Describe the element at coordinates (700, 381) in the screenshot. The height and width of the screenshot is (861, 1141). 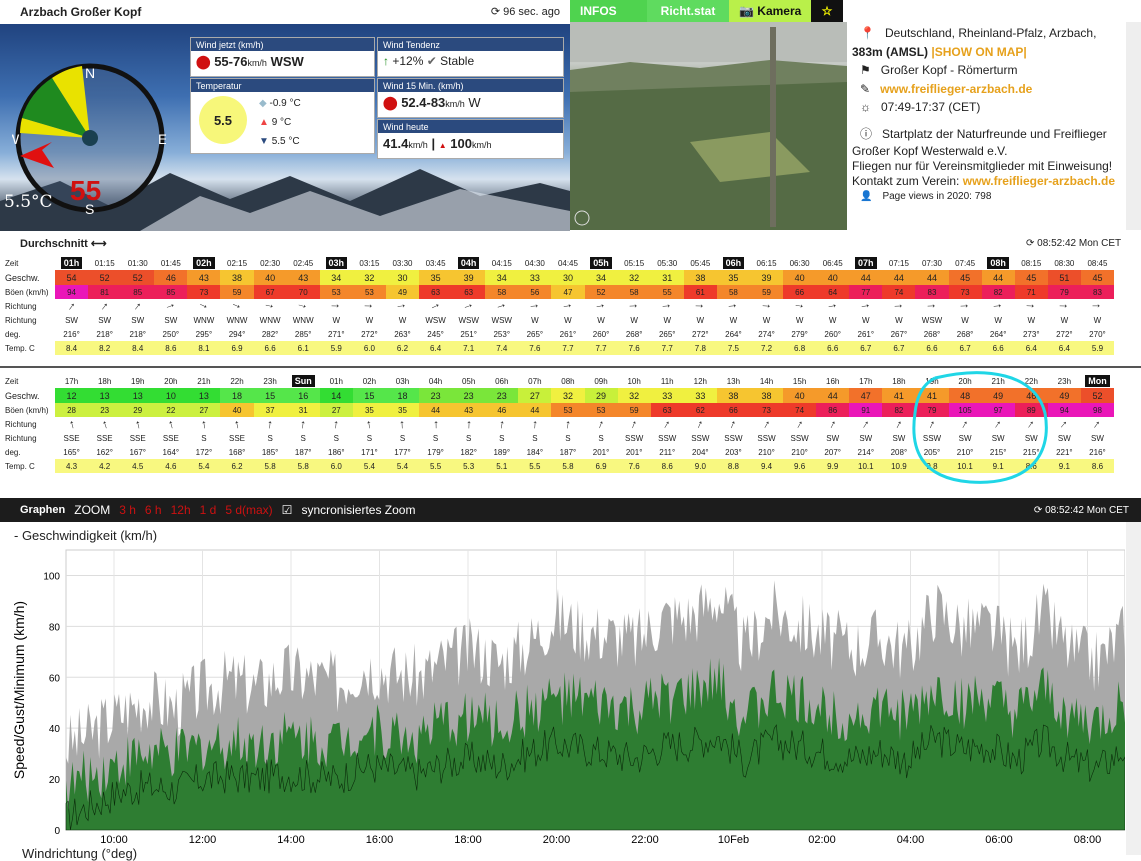
I see `time-cell: 12h` at that location.